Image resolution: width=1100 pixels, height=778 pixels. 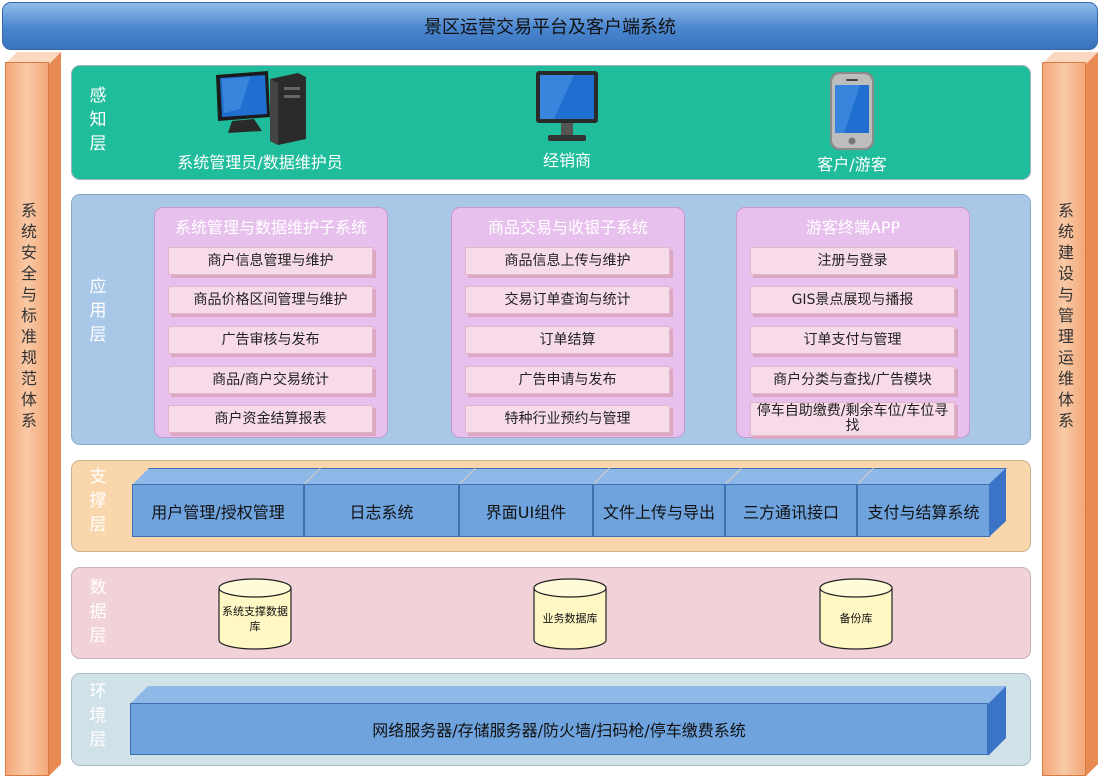 What do you see at coordinates (923, 510) in the screenshot?
I see `support-module-label: 支付与结算系统` at bounding box center [923, 510].